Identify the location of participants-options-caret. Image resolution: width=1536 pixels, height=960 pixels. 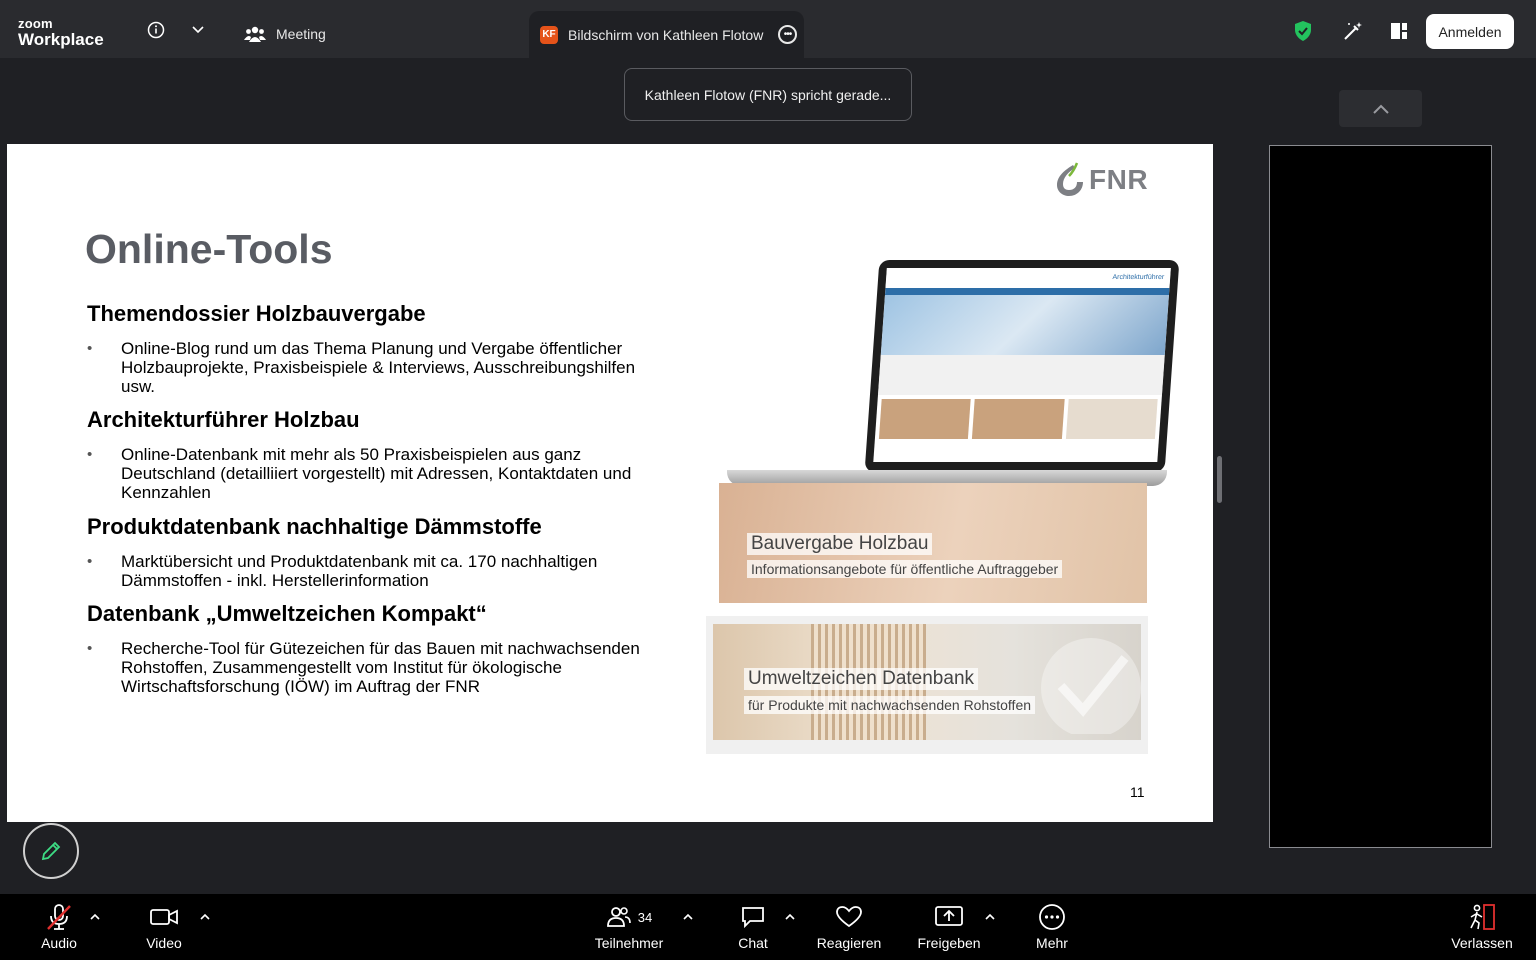
(688, 916).